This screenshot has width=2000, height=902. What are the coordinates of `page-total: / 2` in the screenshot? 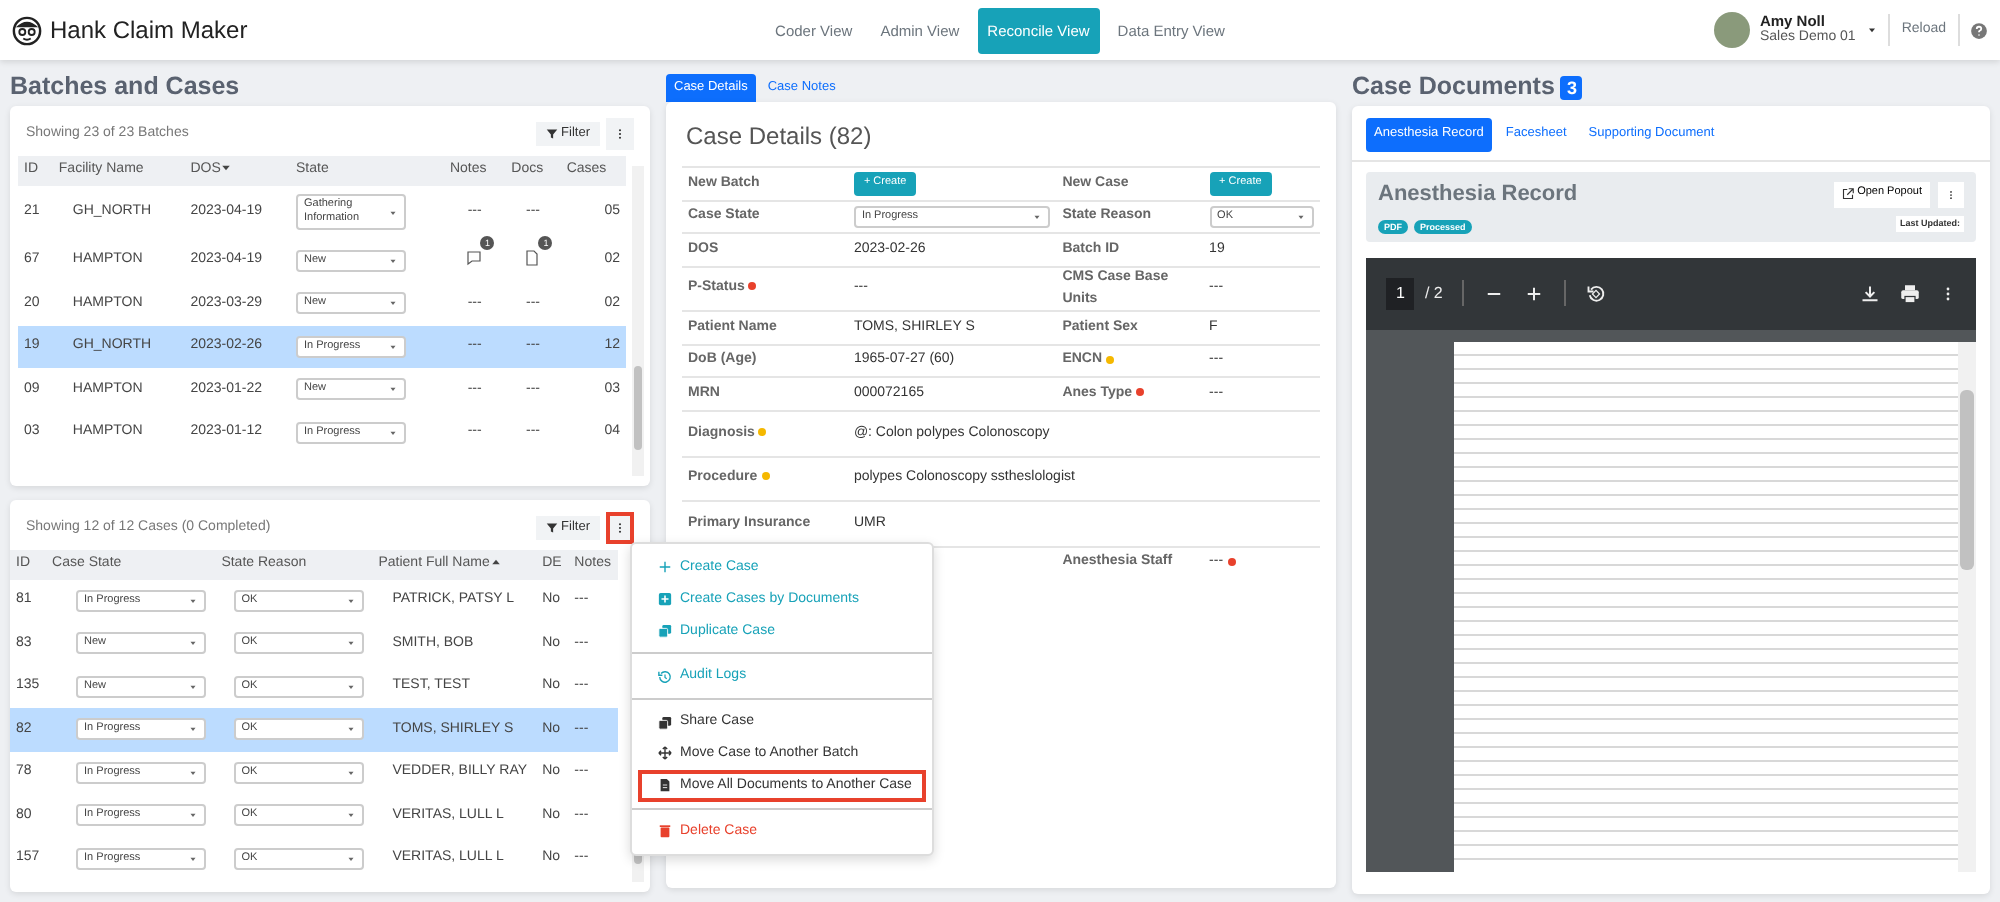 It's located at (1433, 293).